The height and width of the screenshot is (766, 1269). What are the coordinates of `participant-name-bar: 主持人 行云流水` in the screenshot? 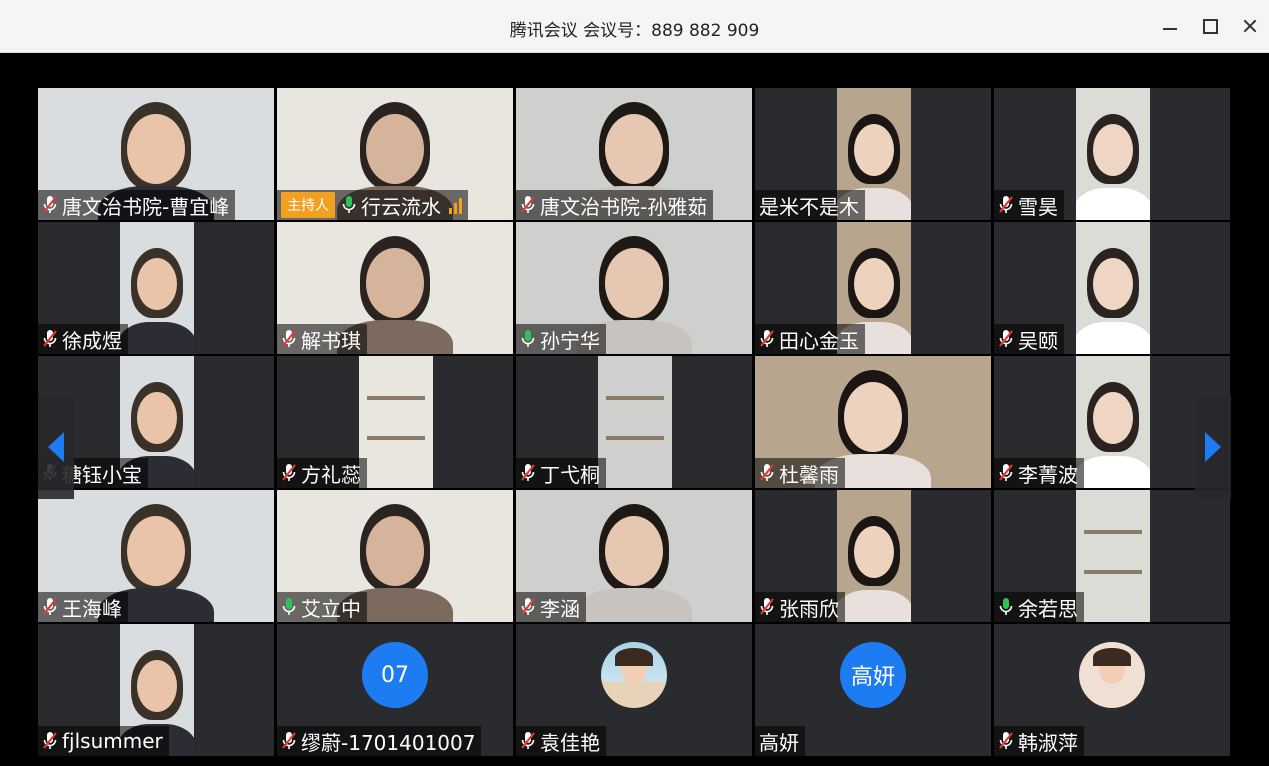 It's located at (372, 205).